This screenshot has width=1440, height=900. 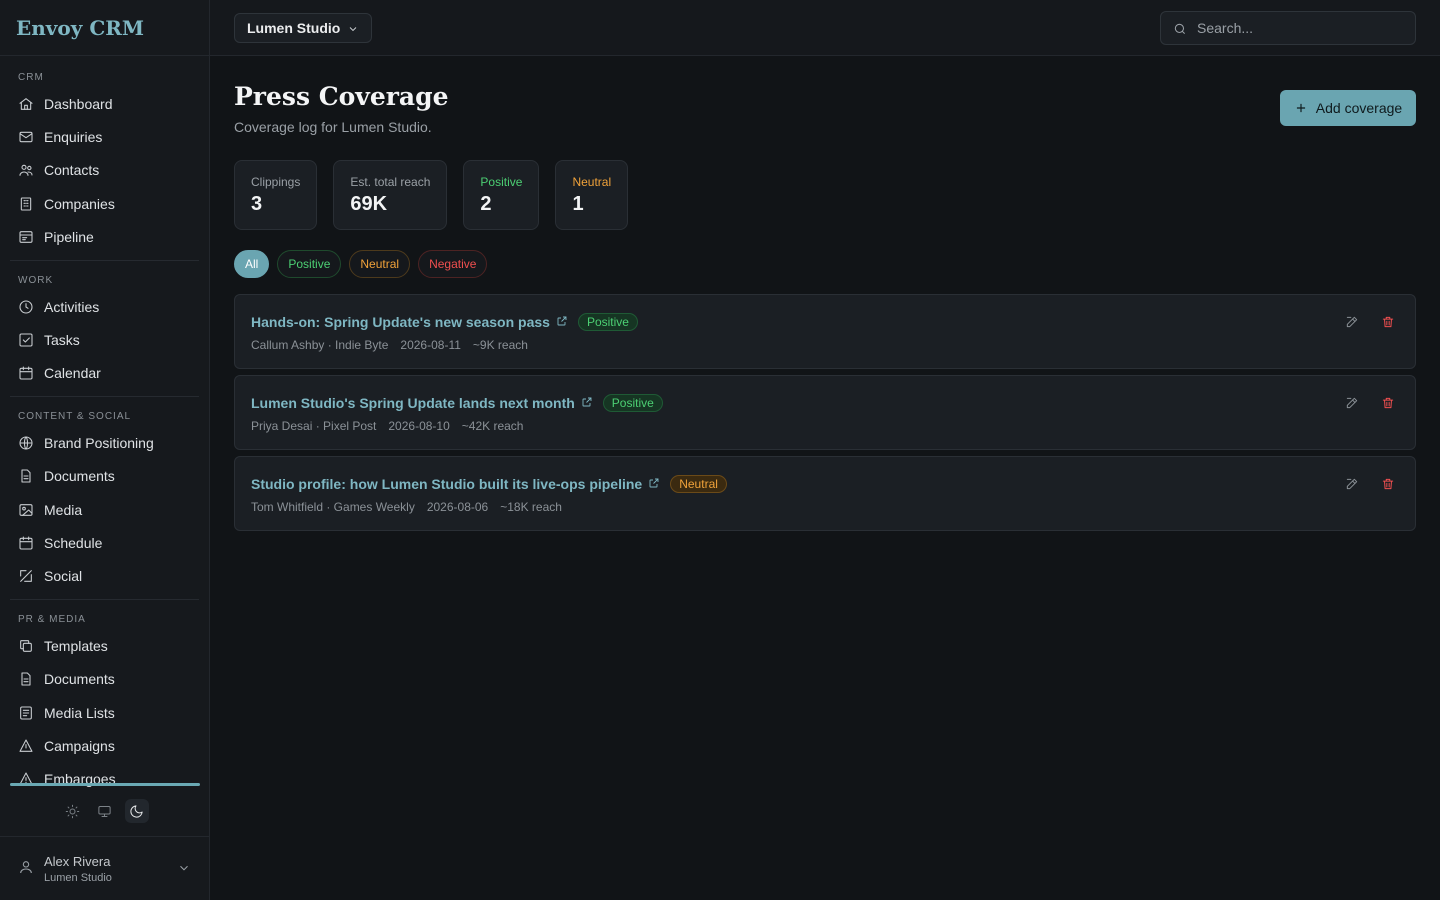 I want to click on filter-chip-negative: Negative, so click(x=453, y=264).